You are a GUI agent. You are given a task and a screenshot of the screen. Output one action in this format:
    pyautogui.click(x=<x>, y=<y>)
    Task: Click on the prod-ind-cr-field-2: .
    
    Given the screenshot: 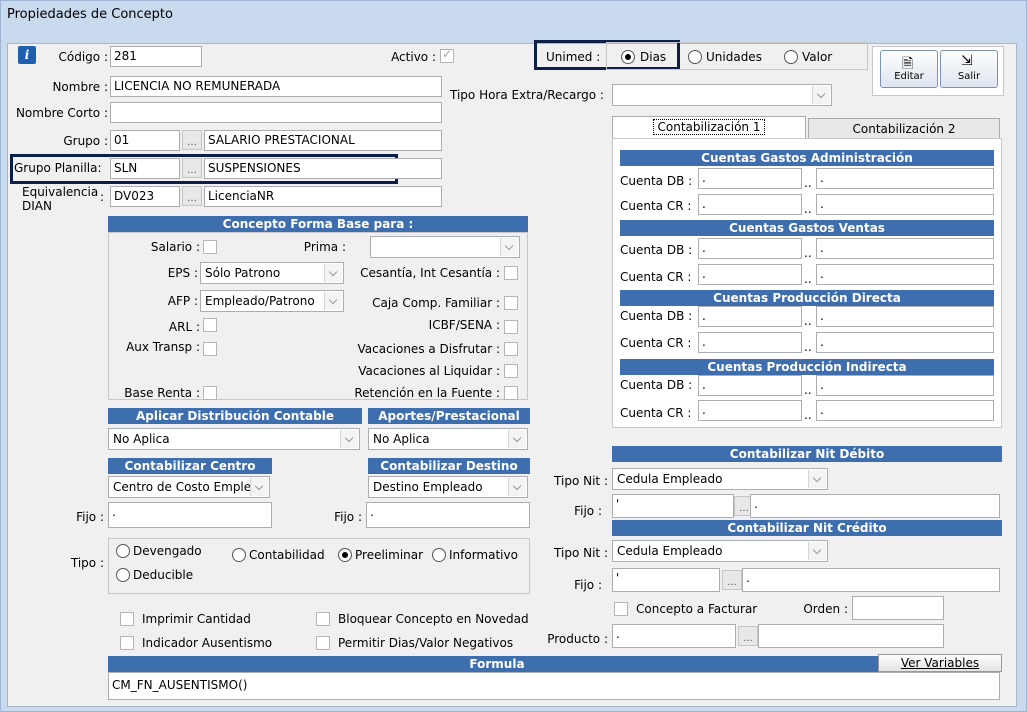 What is the action you would take?
    pyautogui.click(x=905, y=410)
    